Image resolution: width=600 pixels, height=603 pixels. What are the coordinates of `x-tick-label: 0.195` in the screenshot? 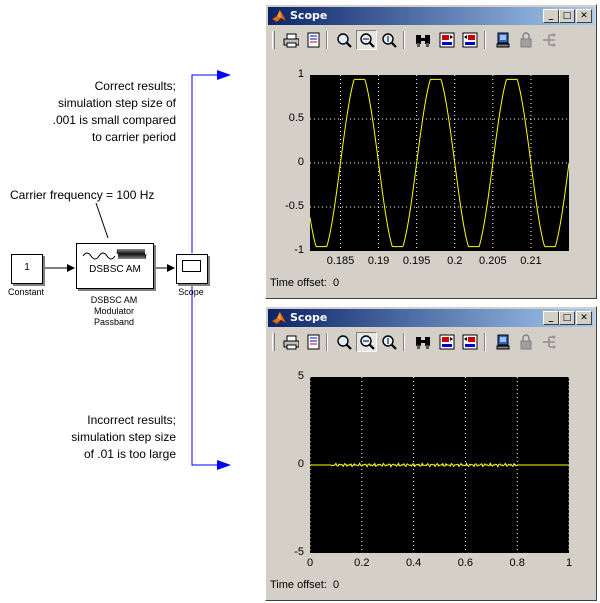 It's located at (416, 261).